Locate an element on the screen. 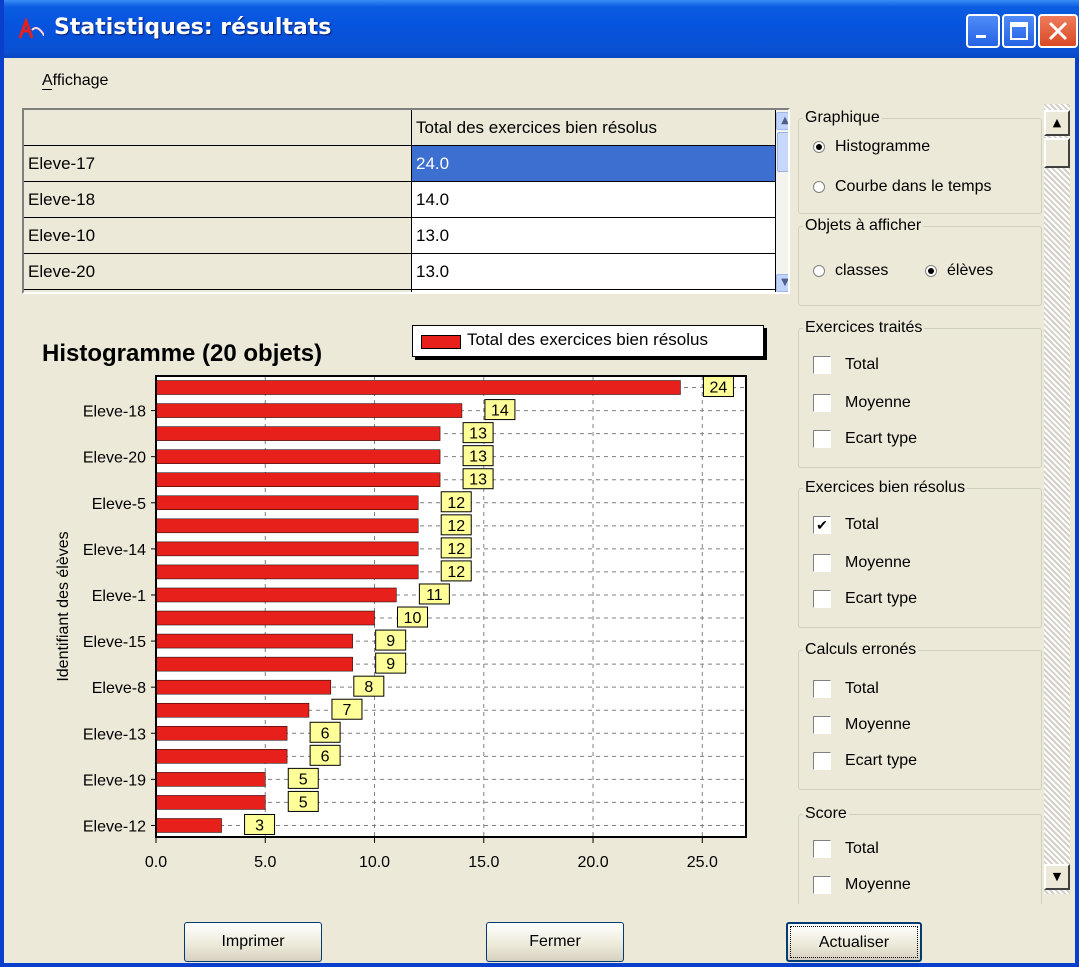  y-tick-label: Eleve-20 is located at coordinates (114, 458).